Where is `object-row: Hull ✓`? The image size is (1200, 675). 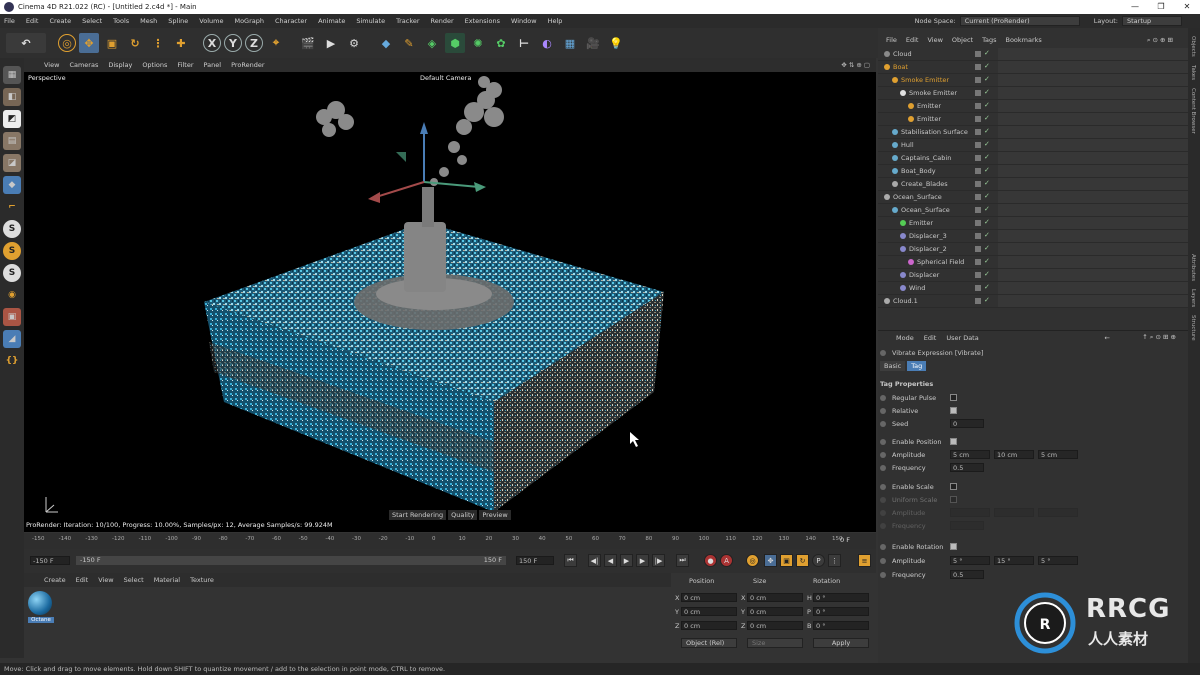 object-row: Hull ✓ is located at coordinates (1033, 145).